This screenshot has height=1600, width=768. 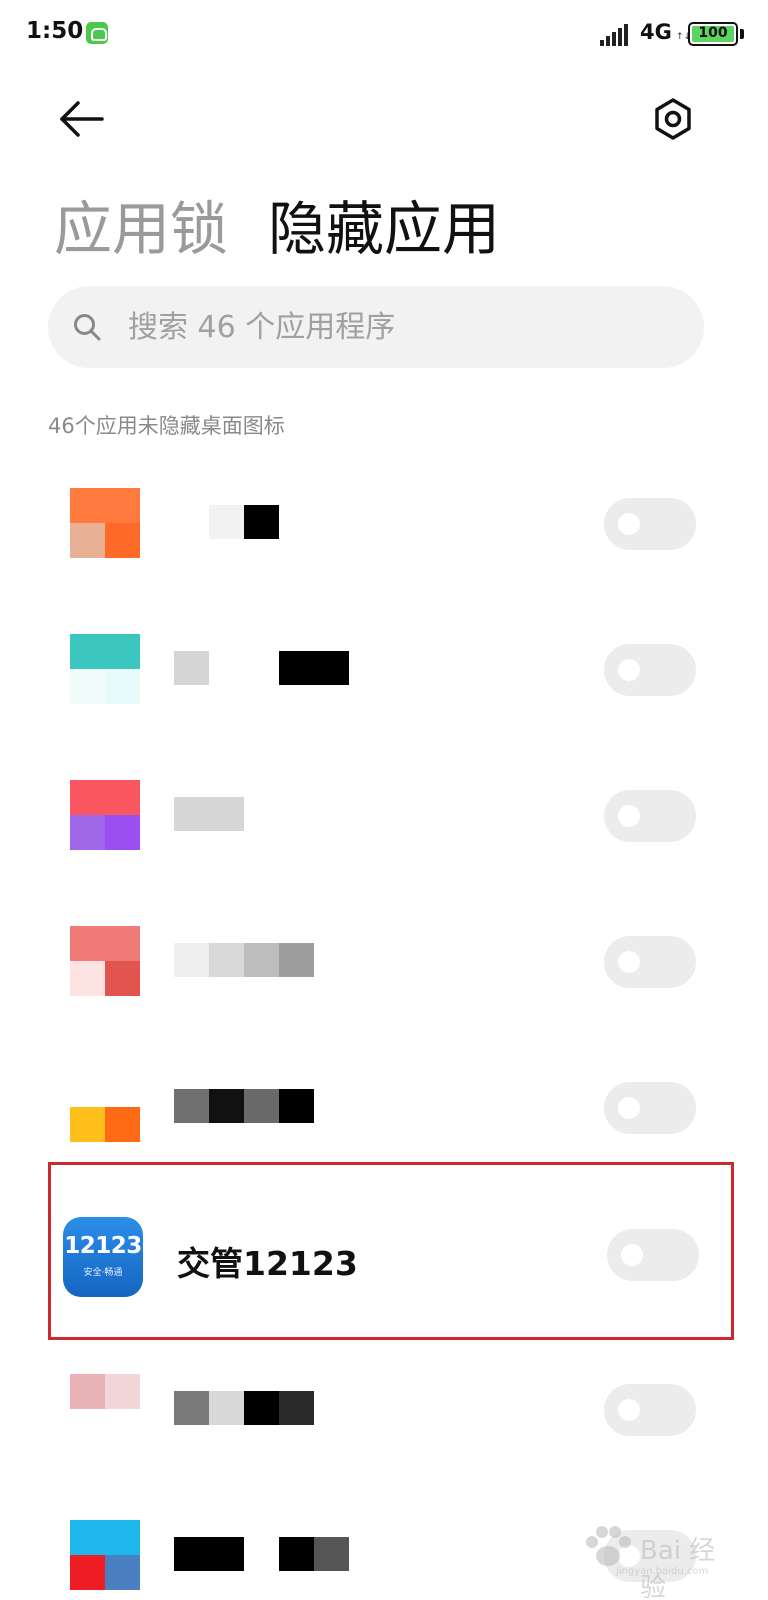 What do you see at coordinates (384, 34) in the screenshot?
I see `status-bar: 1:50 4G ↑↓ 100` at bounding box center [384, 34].